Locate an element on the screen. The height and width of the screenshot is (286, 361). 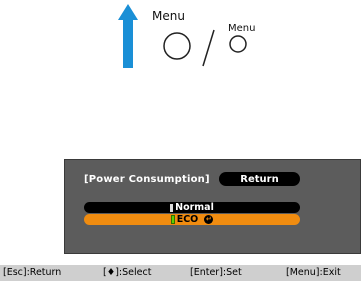
menu-button-icon-large is located at coordinates (177, 46).